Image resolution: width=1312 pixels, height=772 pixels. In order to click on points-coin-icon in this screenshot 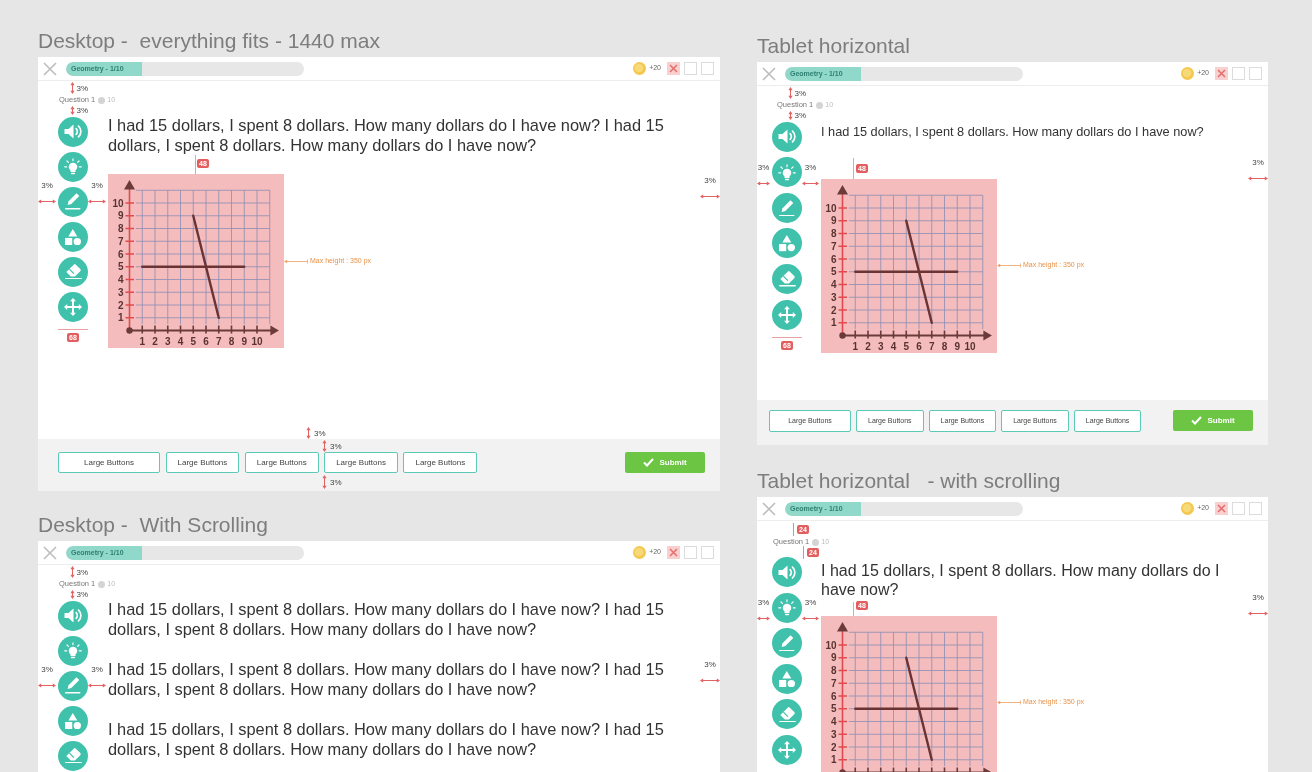, I will do `click(820, 105)`.